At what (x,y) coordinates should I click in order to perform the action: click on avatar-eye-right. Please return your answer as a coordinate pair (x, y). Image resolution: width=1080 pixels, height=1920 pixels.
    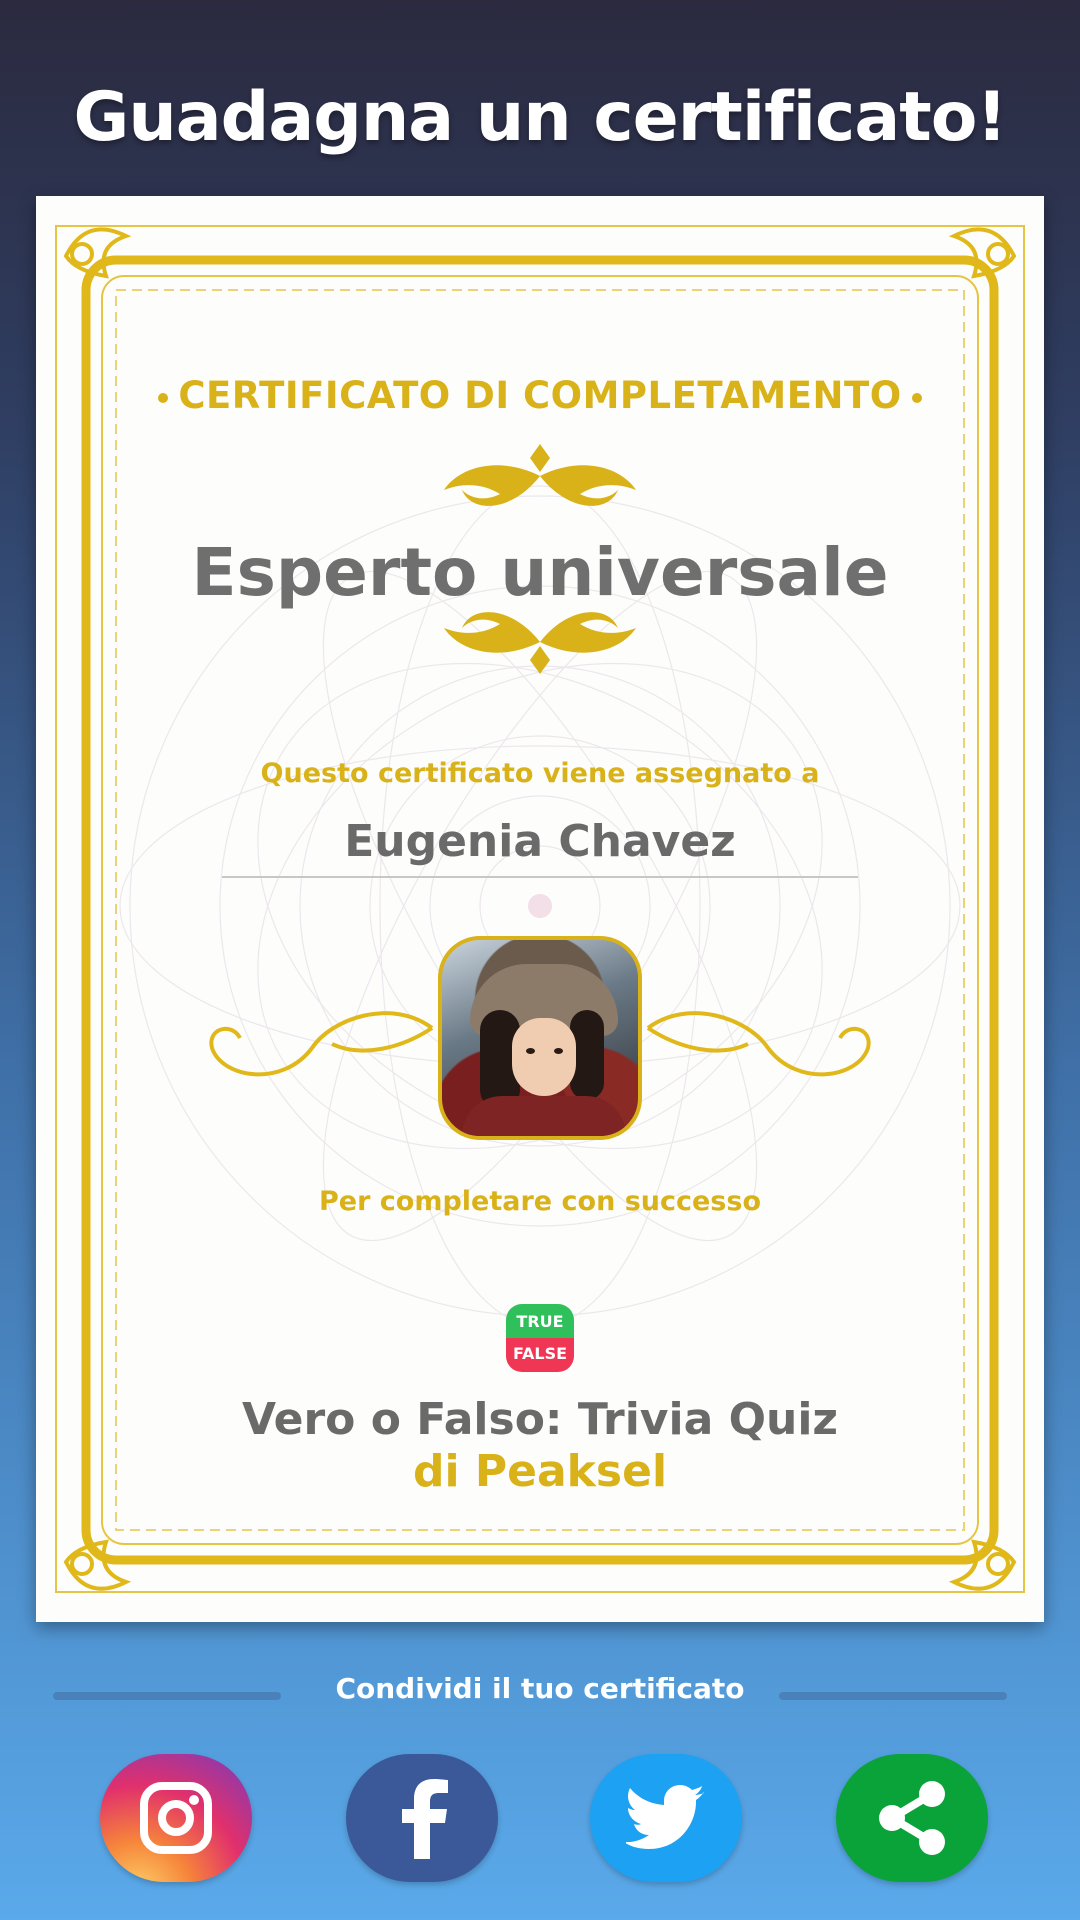
    Looking at the image, I should click on (558, 1051).